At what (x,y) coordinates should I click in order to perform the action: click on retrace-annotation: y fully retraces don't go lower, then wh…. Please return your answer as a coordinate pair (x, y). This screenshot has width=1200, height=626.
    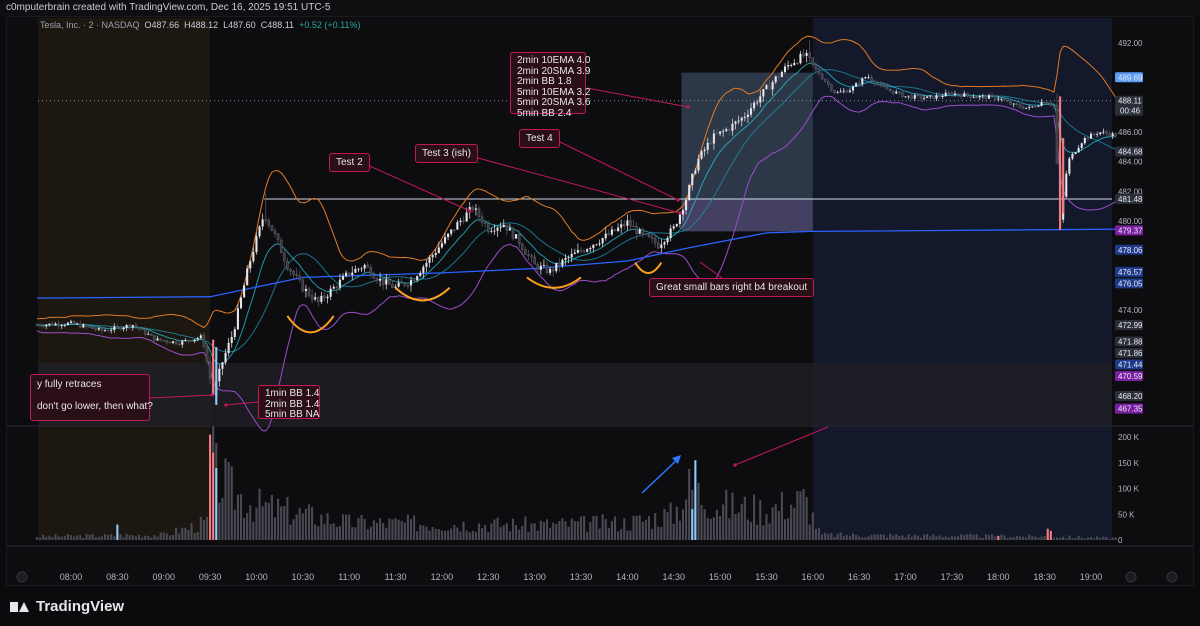
    Looking at the image, I should click on (91, 397).